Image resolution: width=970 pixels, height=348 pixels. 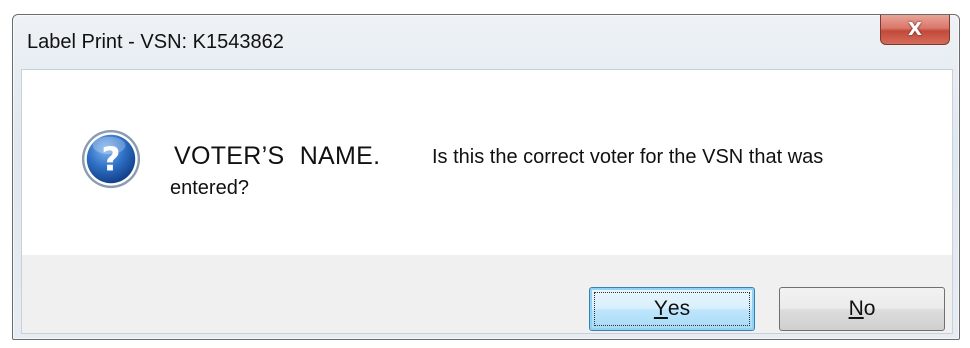 I want to click on no-label-rest: o, so click(x=869, y=308).